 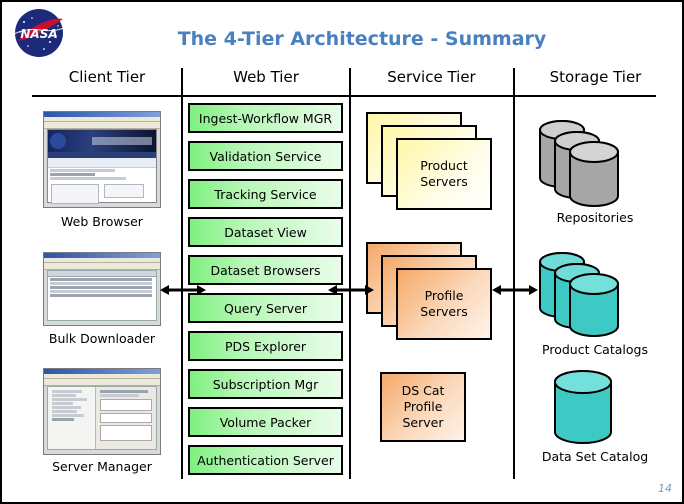 I want to click on tier-header-storage: Storage Tier, so click(x=595, y=77).